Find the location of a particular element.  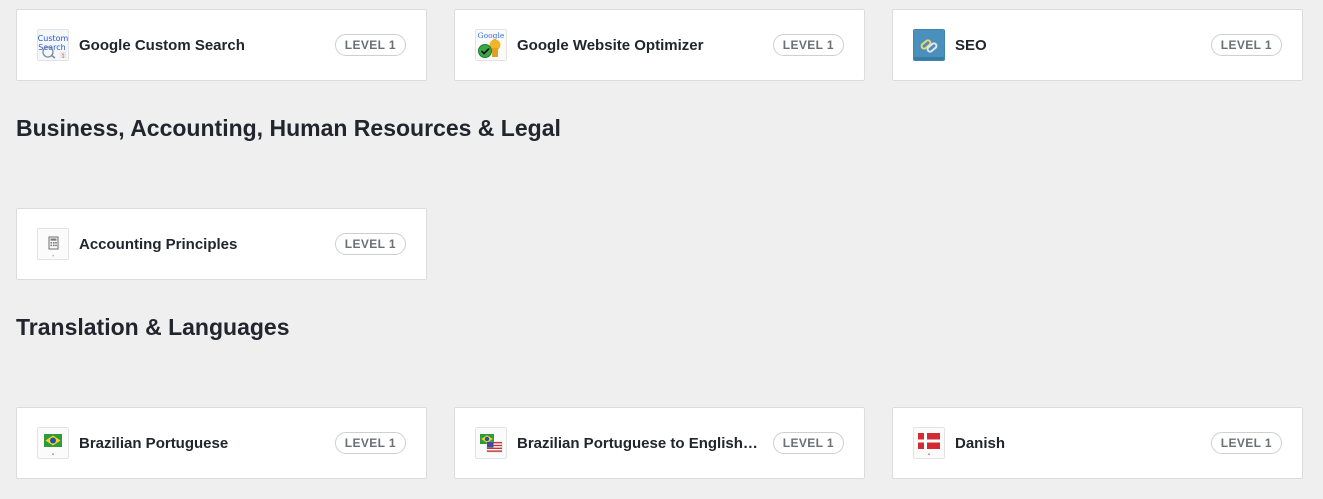

brazil-us-flags-icon is located at coordinates (491, 443).